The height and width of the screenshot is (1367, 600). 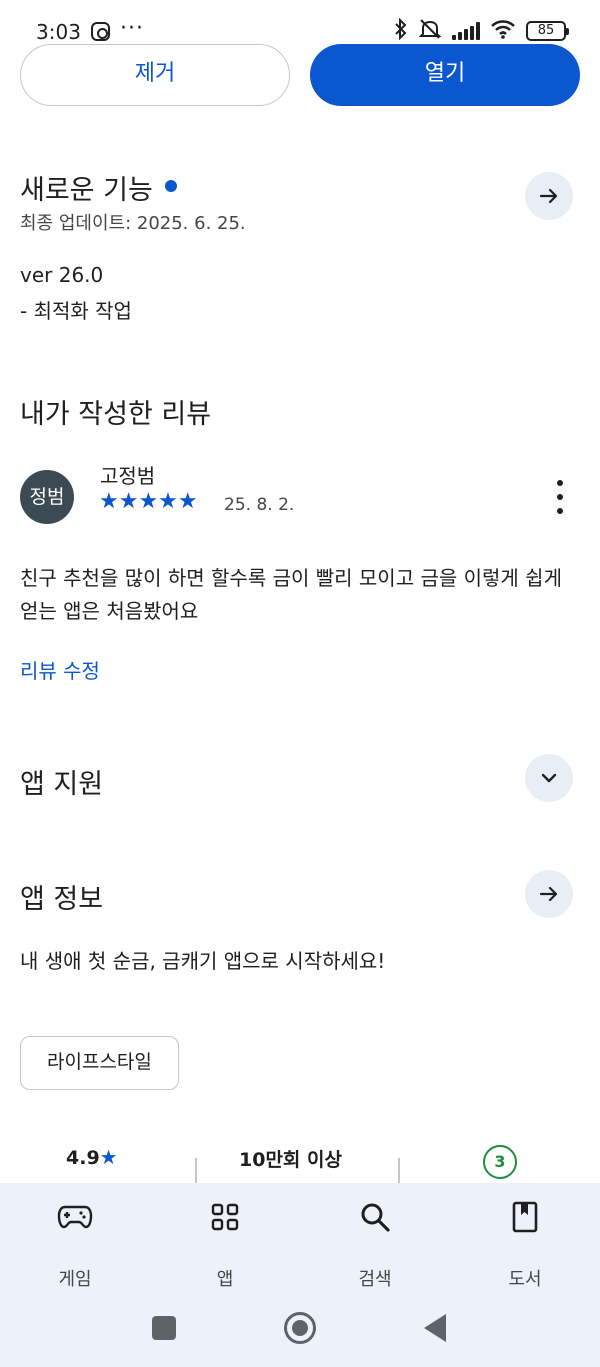 I want to click on whats-new-title: 새로운 기능, so click(x=98, y=187).